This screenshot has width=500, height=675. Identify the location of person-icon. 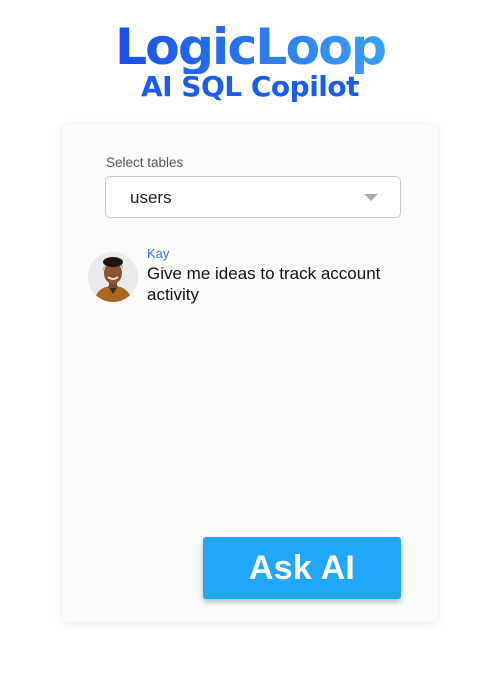
(113, 277).